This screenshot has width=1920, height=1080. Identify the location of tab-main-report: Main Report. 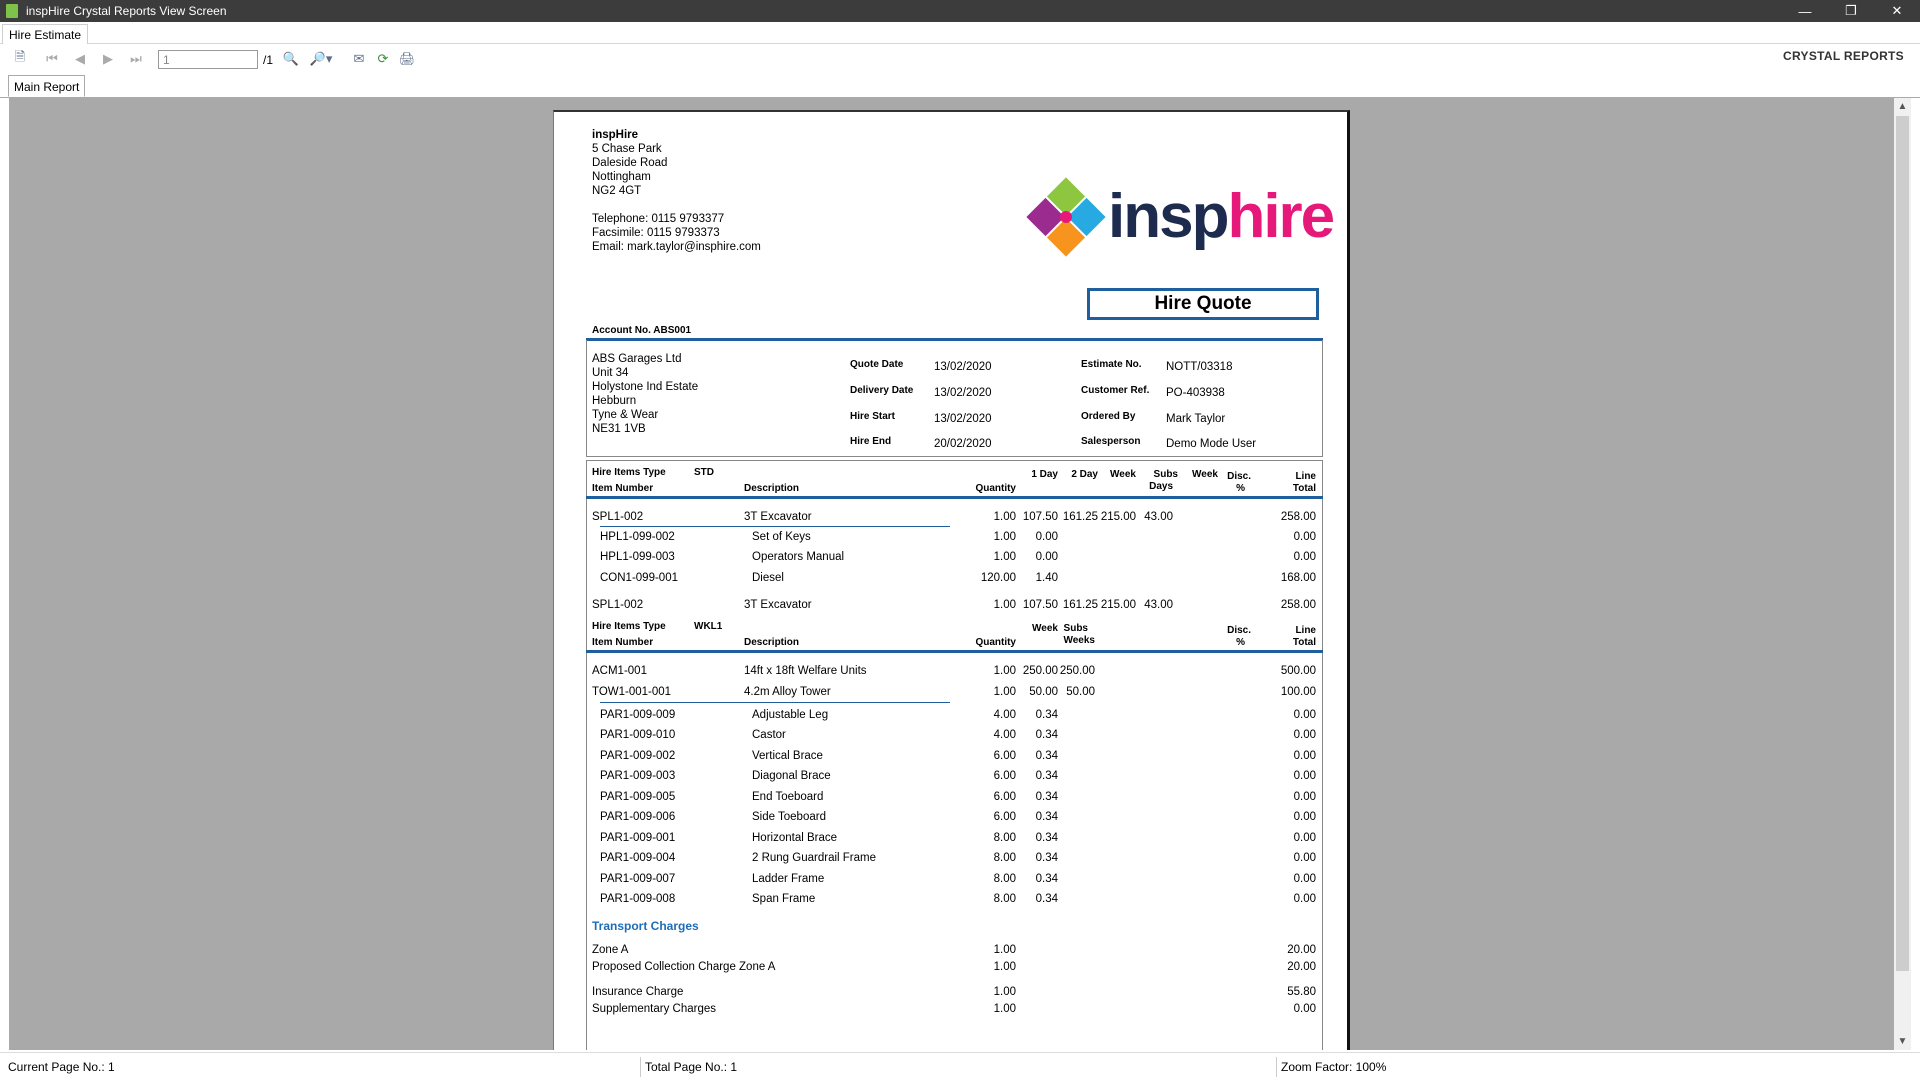
(47, 86).